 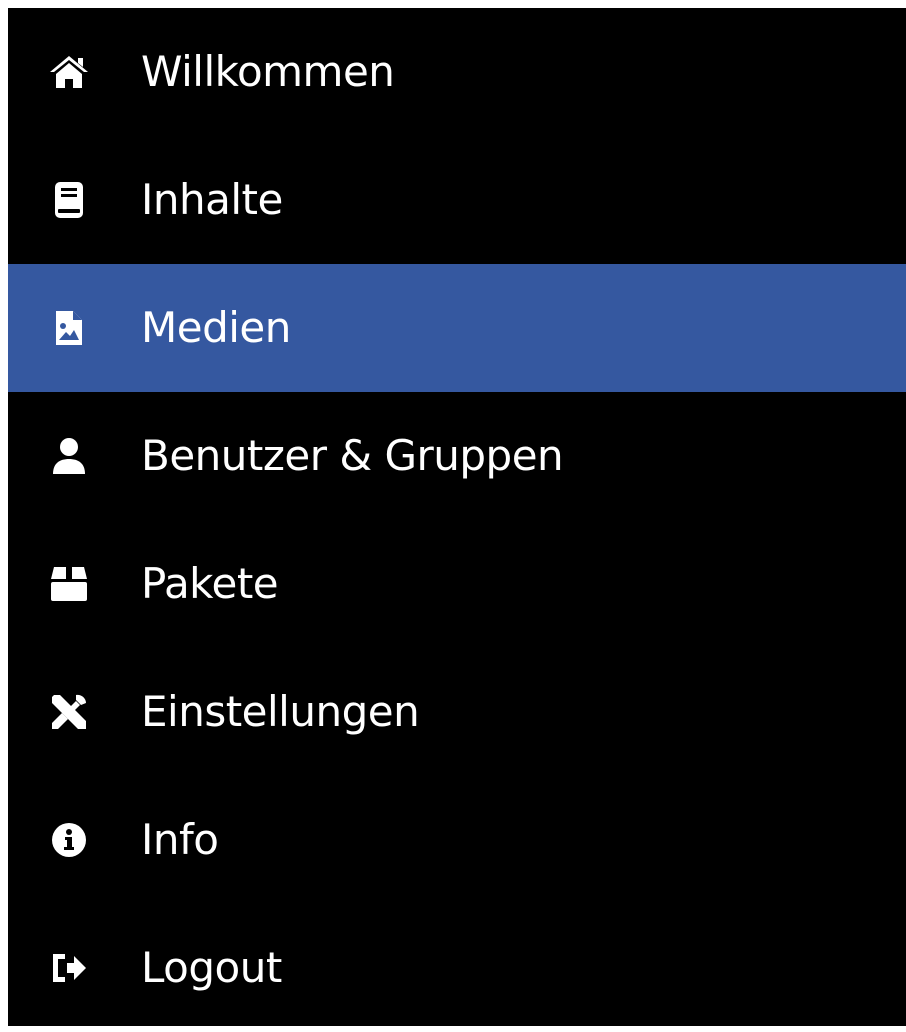 I want to click on sidebar-item-einstellungen: Einstellungen, so click(x=457, y=712).